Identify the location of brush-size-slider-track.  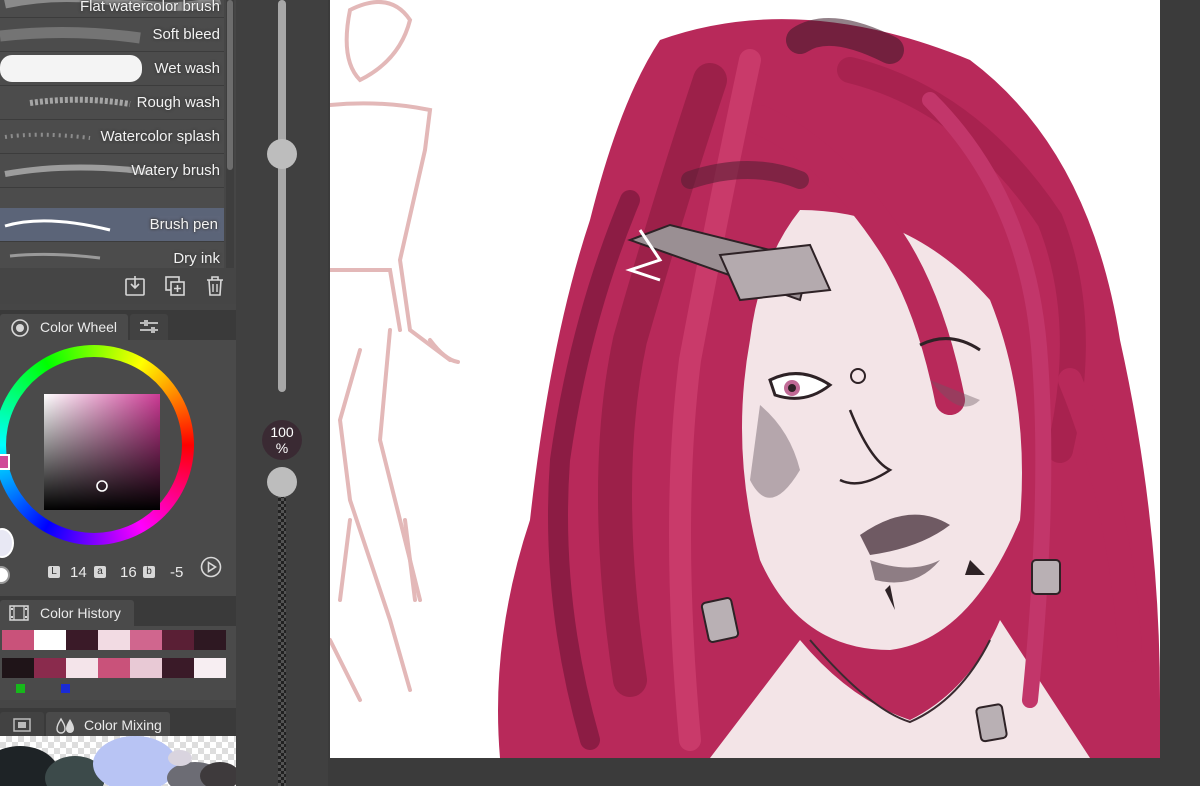
(282, 196).